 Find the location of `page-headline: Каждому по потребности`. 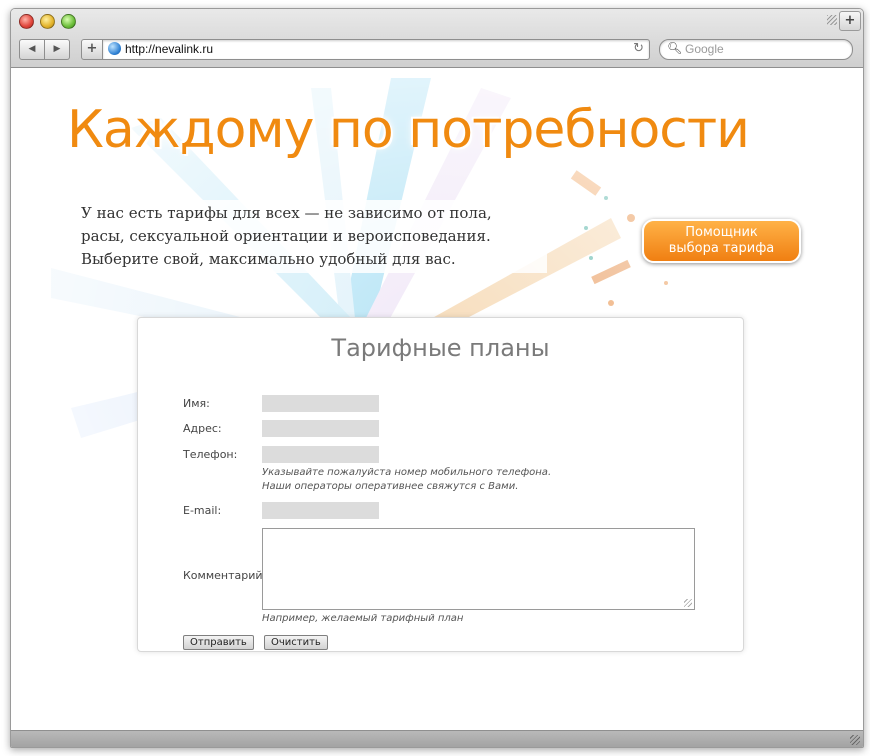

page-headline: Каждому по потребности is located at coordinates (408, 130).